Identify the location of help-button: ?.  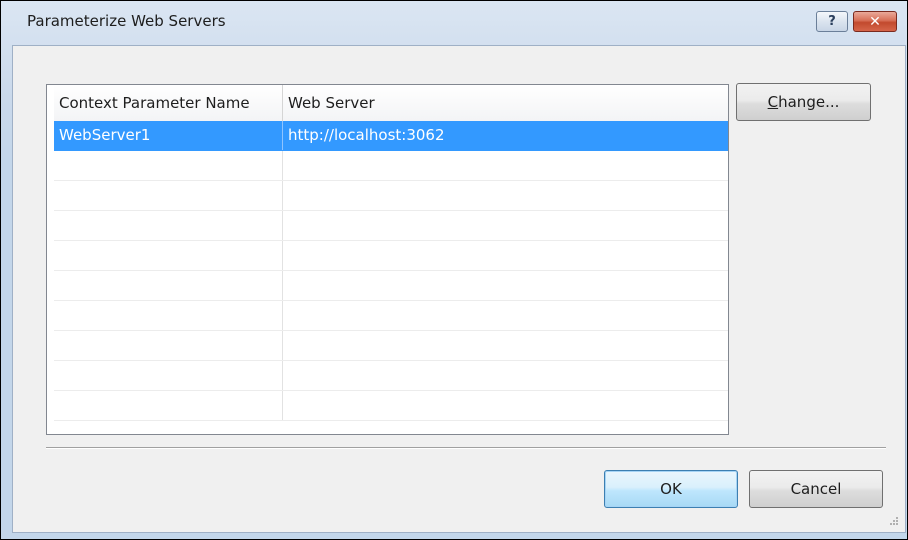
(832, 21).